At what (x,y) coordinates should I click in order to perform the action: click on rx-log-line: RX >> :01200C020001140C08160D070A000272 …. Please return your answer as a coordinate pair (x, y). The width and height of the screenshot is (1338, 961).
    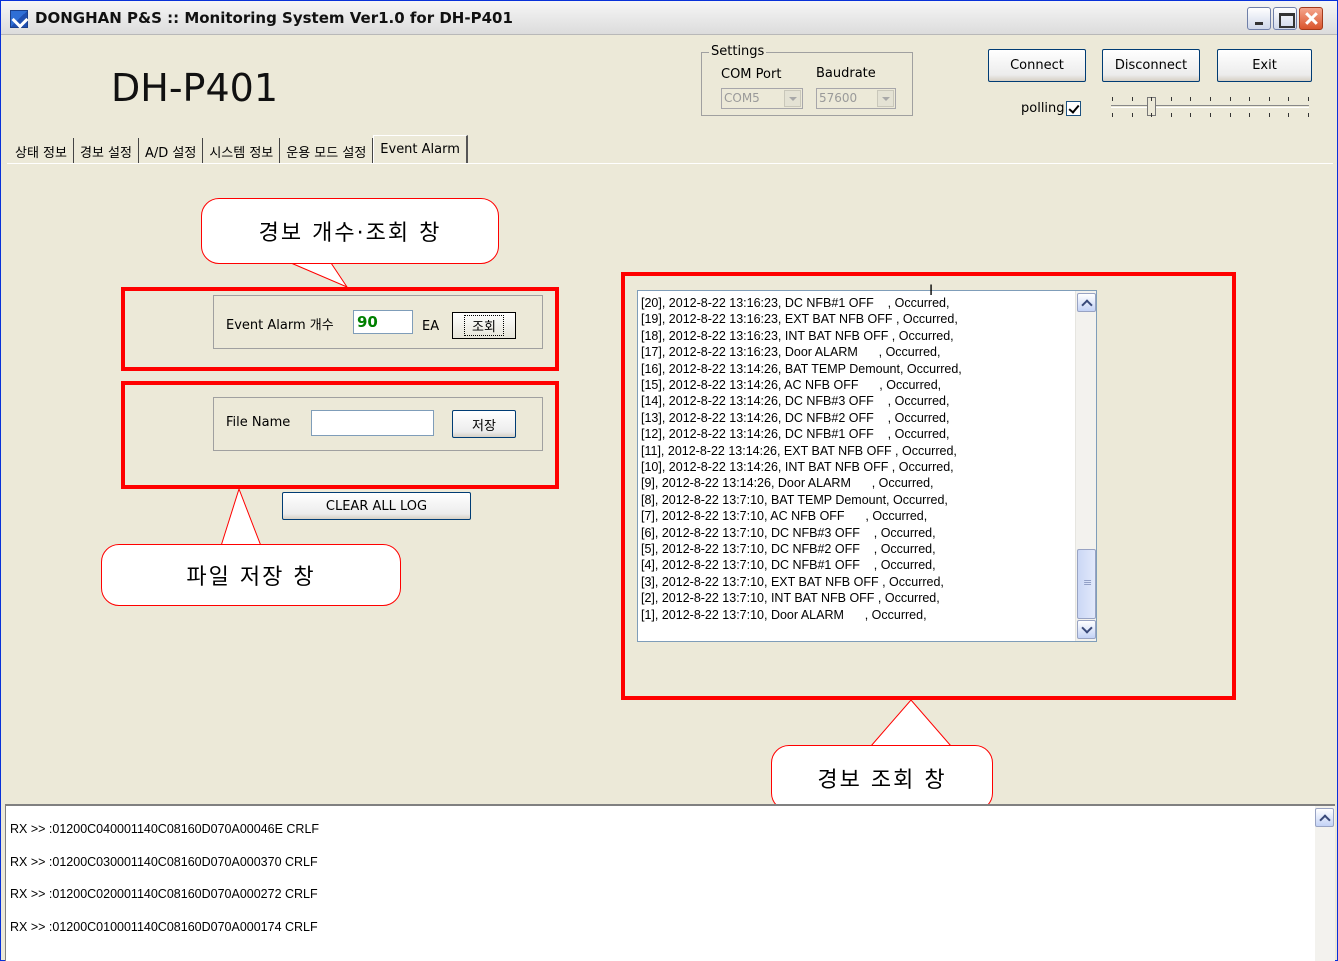
    Looking at the image, I should click on (164, 894).